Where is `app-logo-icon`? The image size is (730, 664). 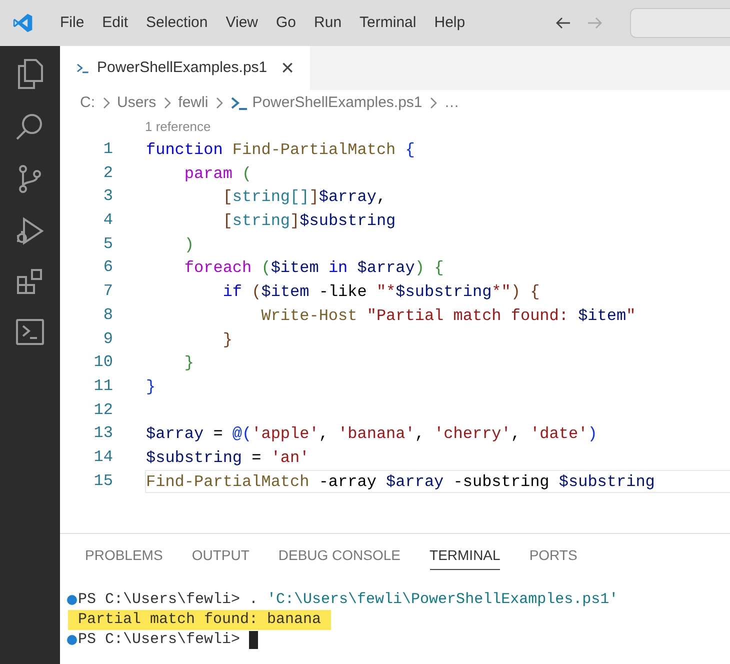
app-logo-icon is located at coordinates (23, 23).